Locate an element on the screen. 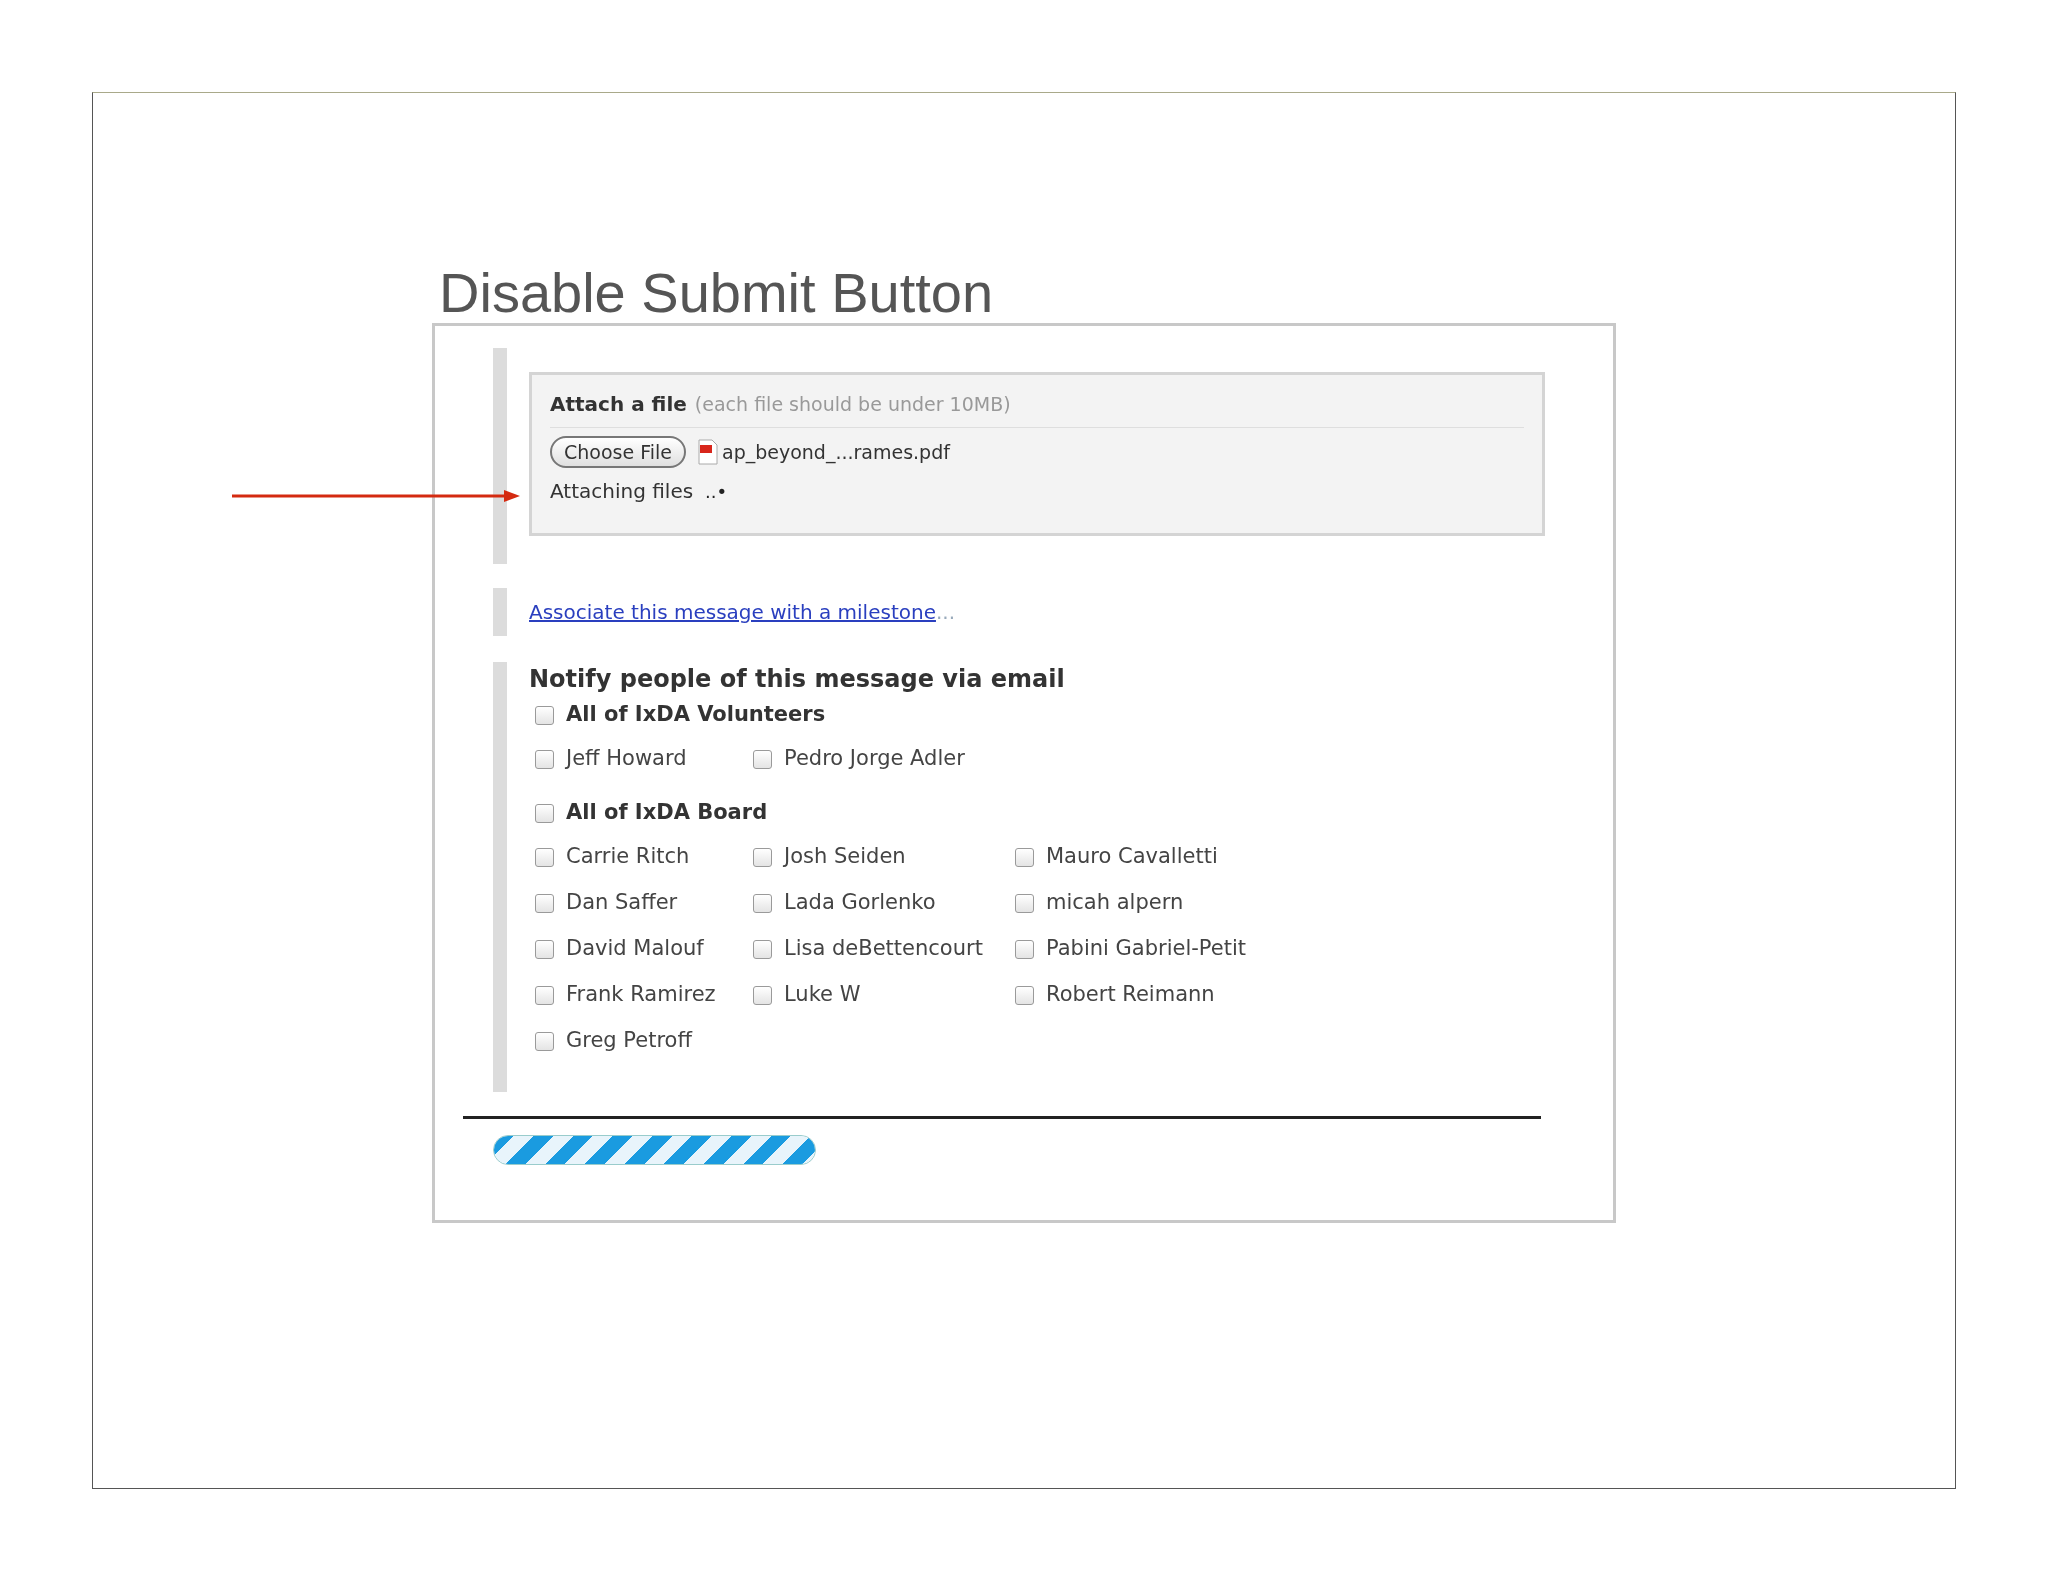 The height and width of the screenshot is (1582, 2048). attach-hint: (each file should be under 10MB) is located at coordinates (852, 404).